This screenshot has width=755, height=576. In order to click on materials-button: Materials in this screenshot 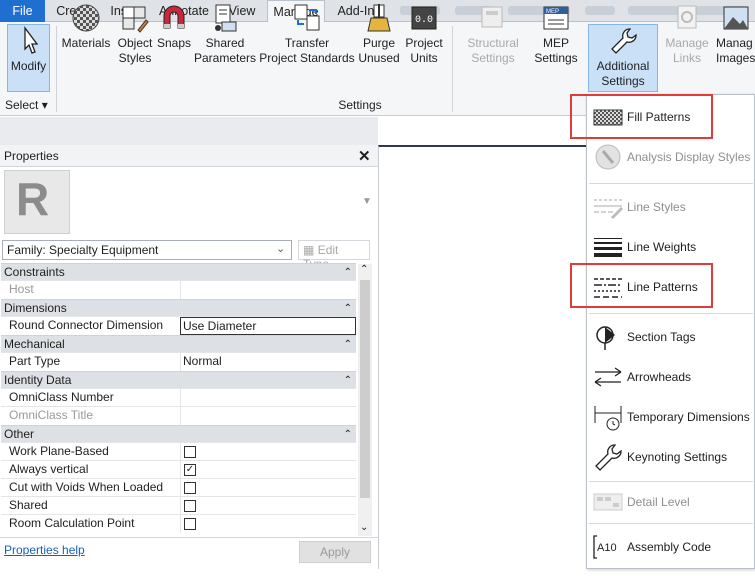, I will do `click(86, 26)`.